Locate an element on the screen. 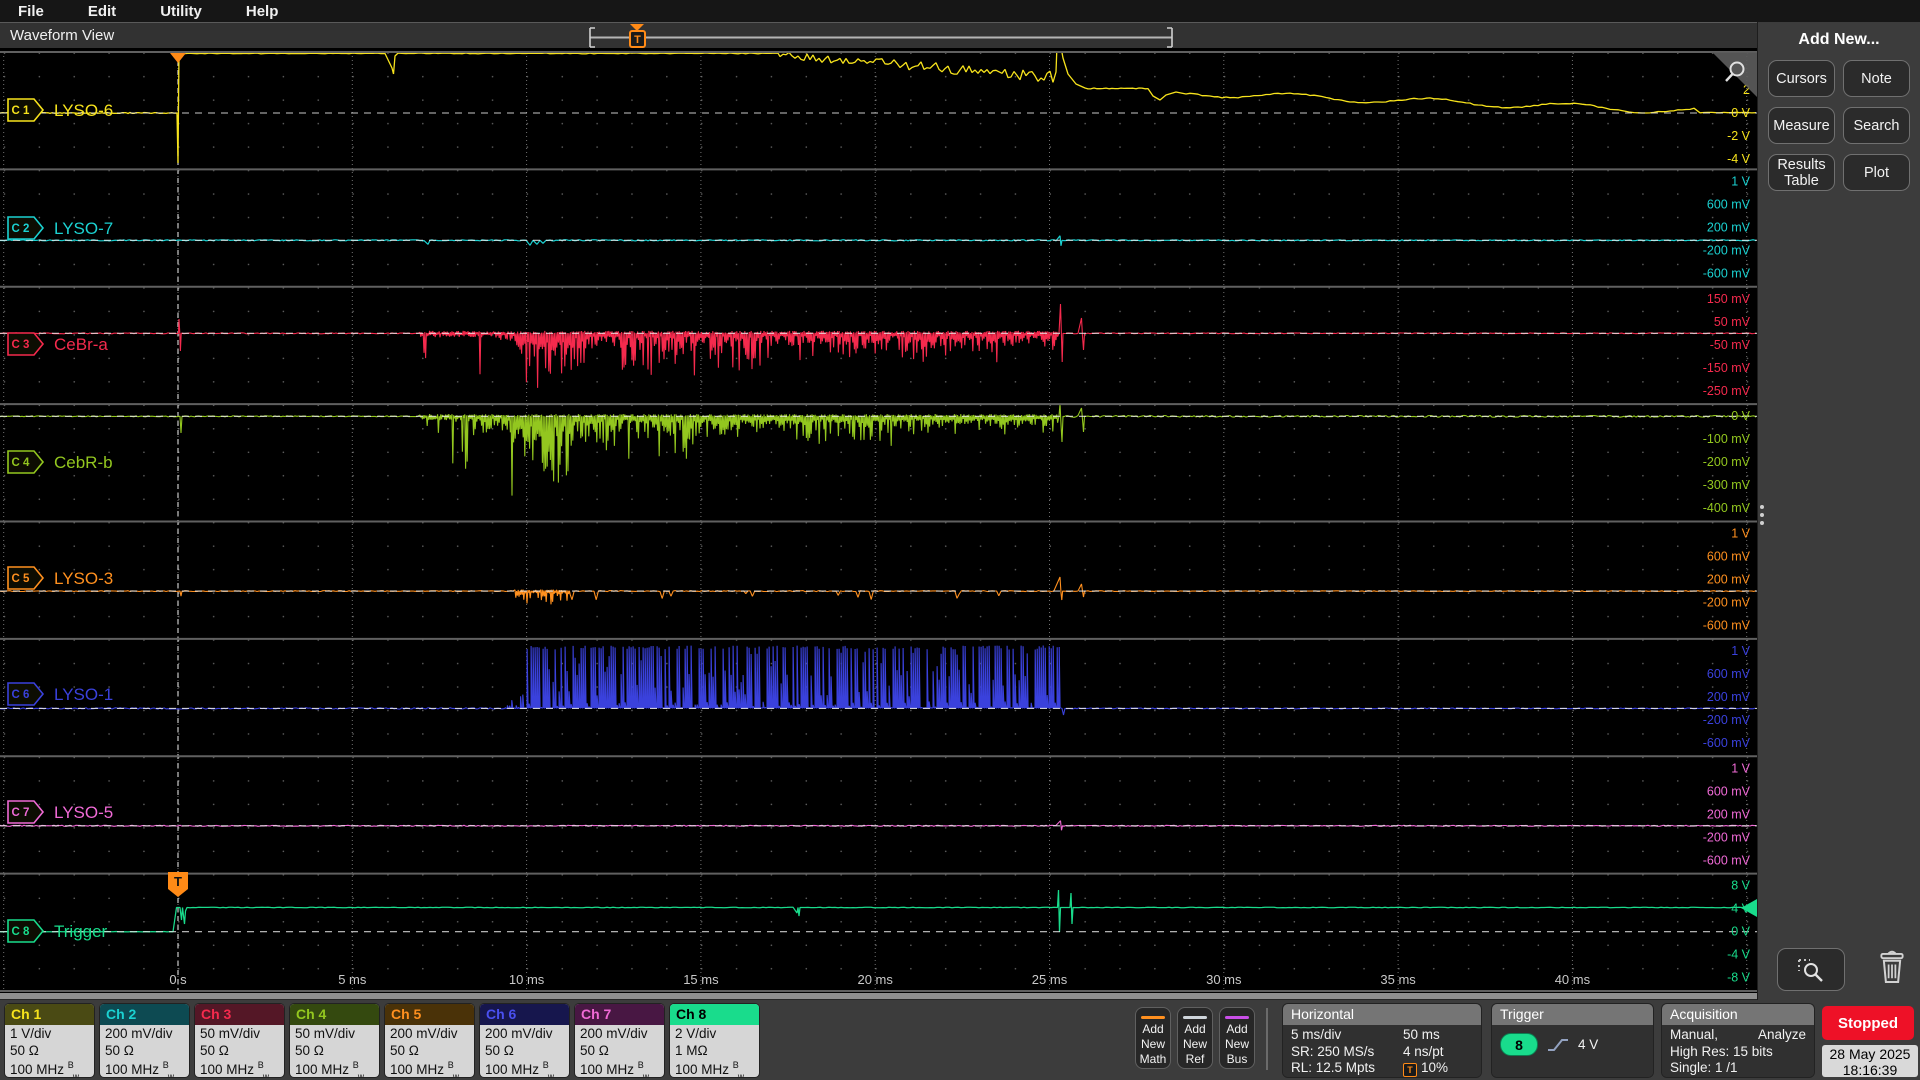  plot-bottom-scroll-strip is located at coordinates (878, 996).